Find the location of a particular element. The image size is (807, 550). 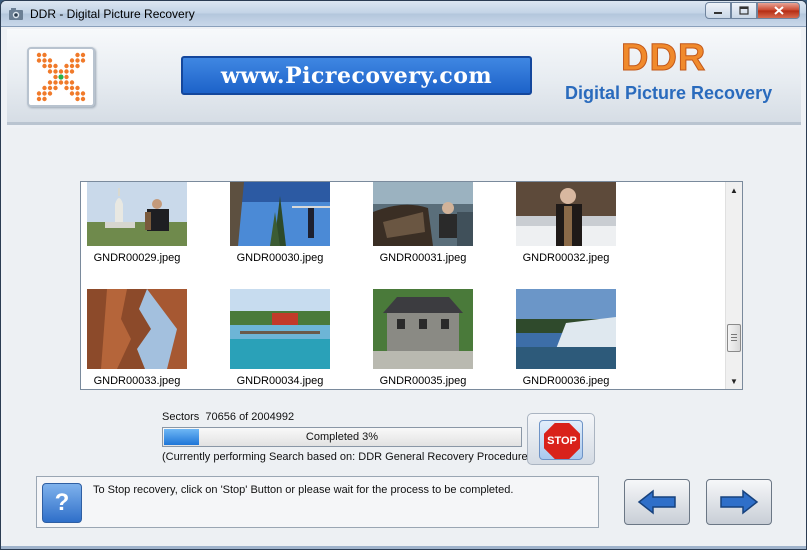

file-name: GNDR00036.jpeg is located at coordinates (566, 381).